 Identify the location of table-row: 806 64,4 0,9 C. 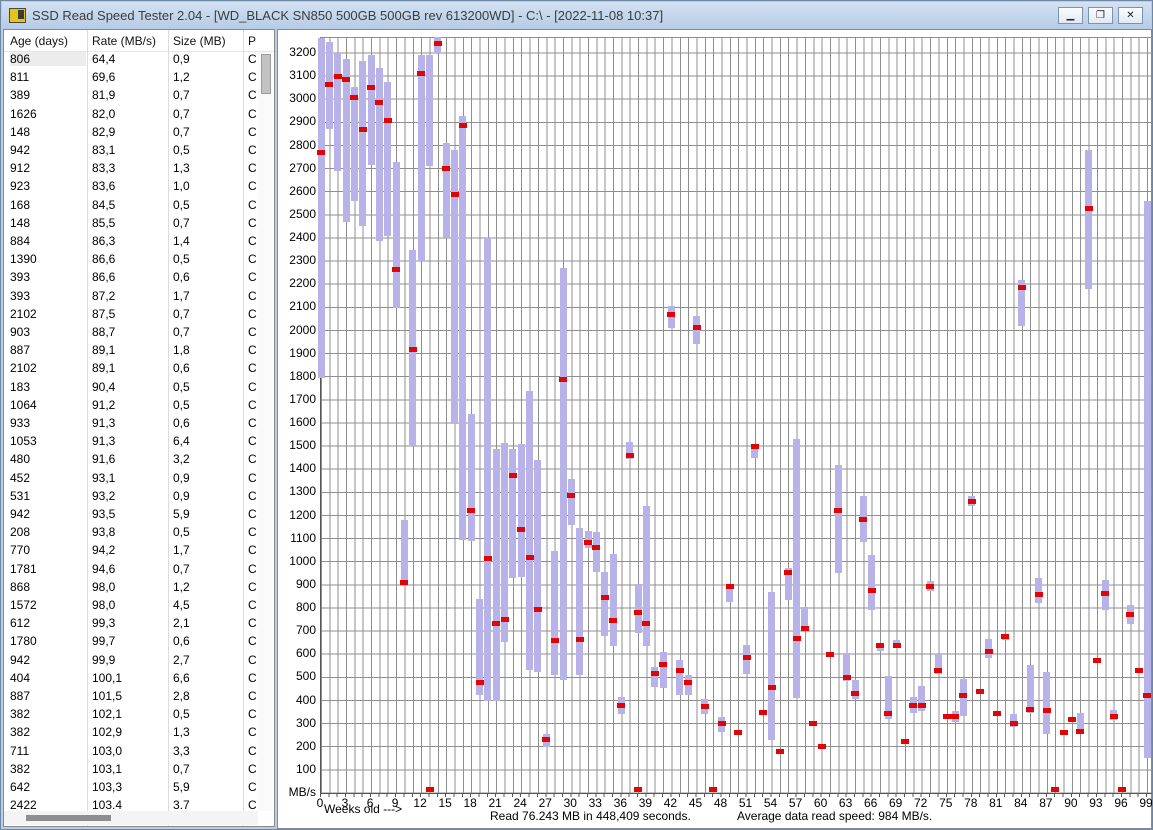
(131, 61).